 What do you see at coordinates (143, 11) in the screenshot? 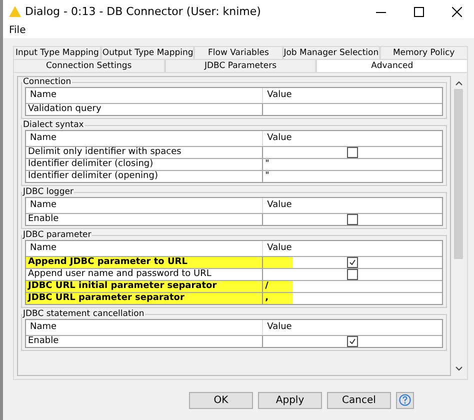
I see `window-title: Dialog - 0:13 - DB Connector (User: knime)` at bounding box center [143, 11].